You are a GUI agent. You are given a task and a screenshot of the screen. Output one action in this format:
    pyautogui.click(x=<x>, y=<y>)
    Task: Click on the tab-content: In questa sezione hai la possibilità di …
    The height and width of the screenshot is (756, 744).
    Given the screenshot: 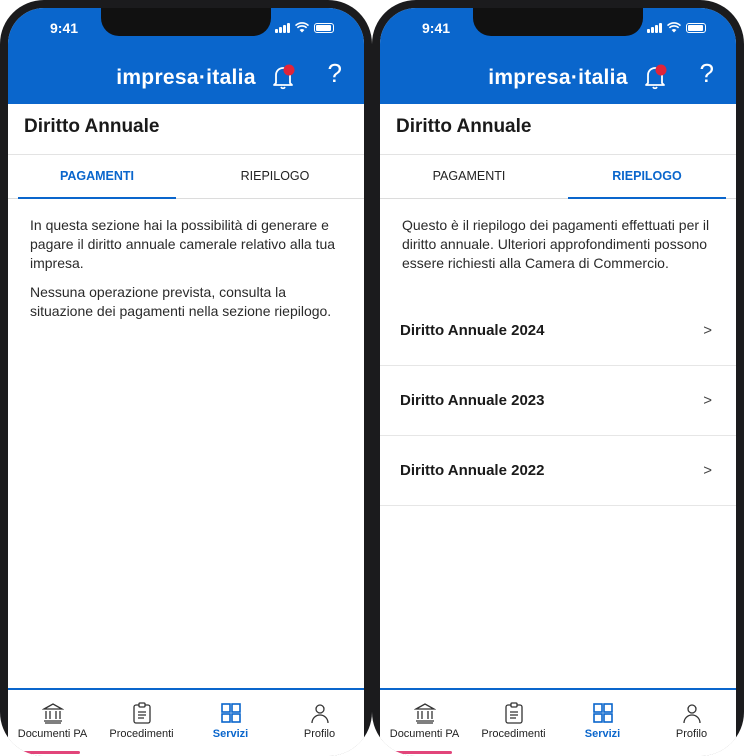 What is the action you would take?
    pyautogui.click(x=188, y=273)
    